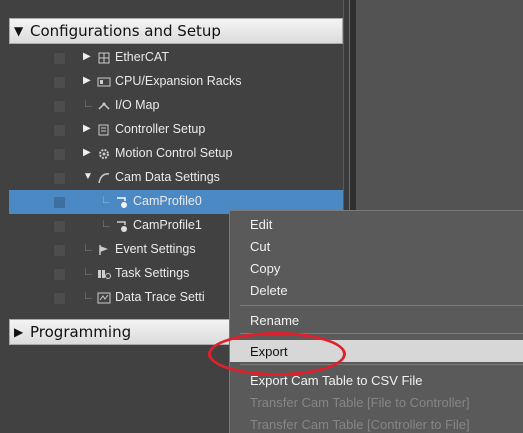  What do you see at coordinates (81, 332) in the screenshot?
I see `programming-section-label: Programming` at bounding box center [81, 332].